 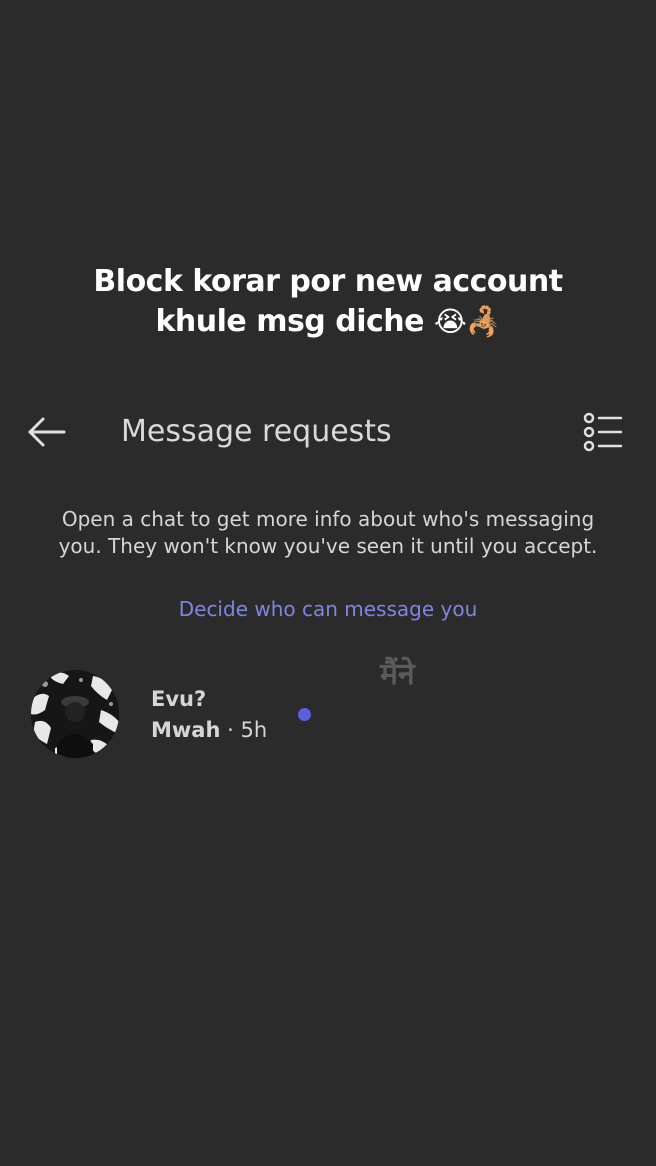 What do you see at coordinates (289, 321) in the screenshot?
I see `caption-line-2: khule msg diche` at bounding box center [289, 321].